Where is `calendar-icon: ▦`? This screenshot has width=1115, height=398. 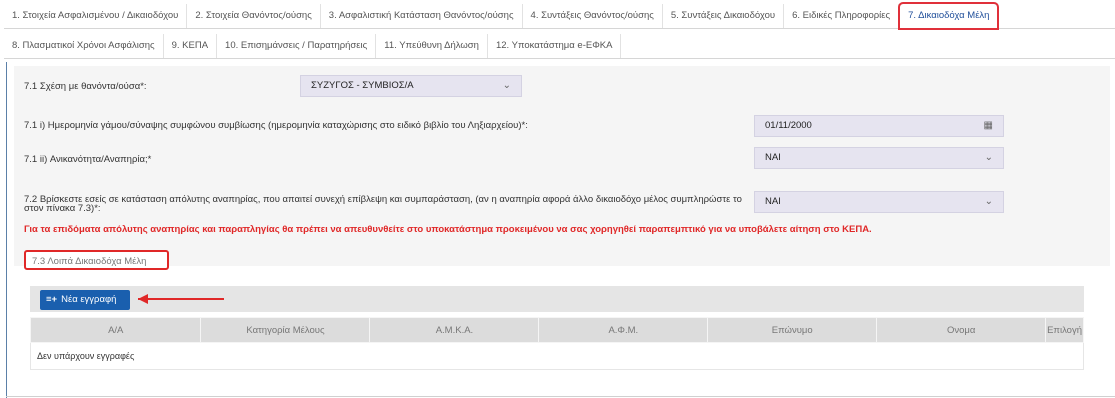
calendar-icon: ▦ is located at coordinates (988, 126).